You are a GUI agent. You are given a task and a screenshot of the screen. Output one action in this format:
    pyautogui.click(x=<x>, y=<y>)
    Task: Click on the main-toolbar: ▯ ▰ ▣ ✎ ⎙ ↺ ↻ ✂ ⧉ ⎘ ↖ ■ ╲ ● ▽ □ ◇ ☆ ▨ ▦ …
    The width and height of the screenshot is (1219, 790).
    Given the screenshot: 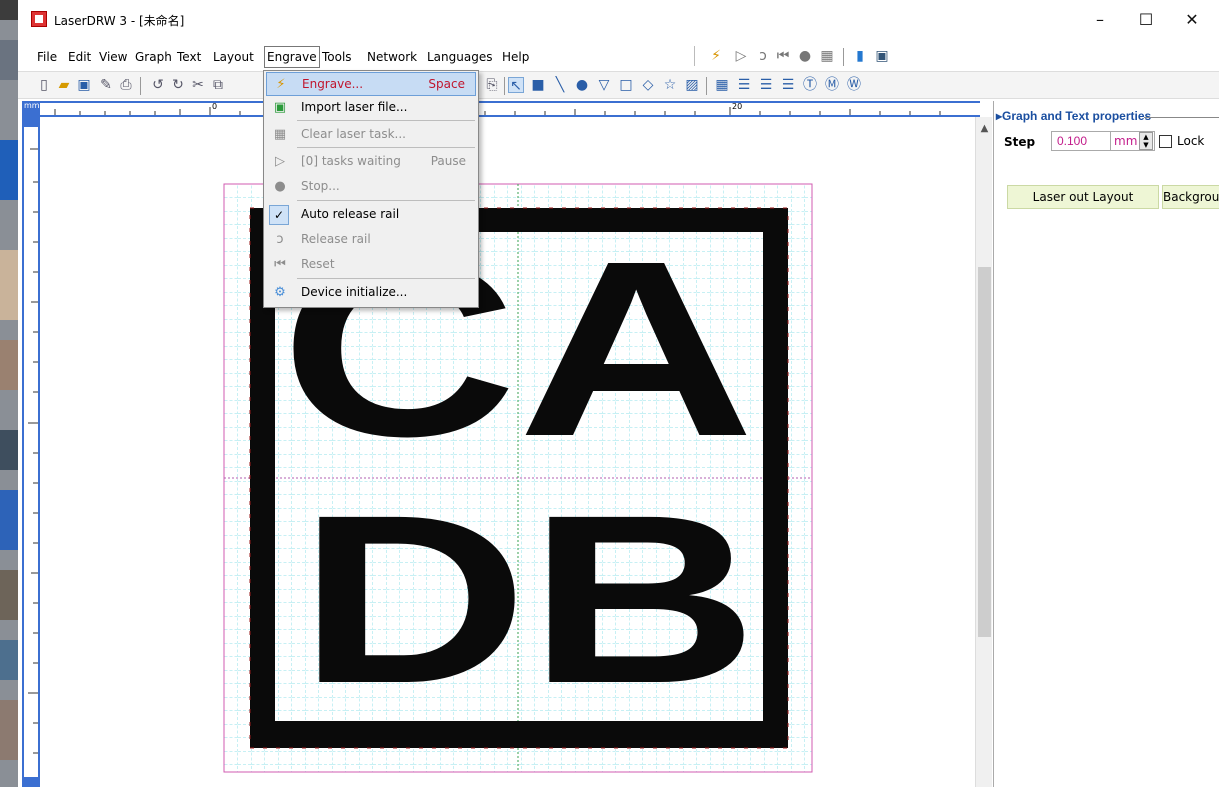 What is the action you would take?
    pyautogui.click(x=618, y=85)
    